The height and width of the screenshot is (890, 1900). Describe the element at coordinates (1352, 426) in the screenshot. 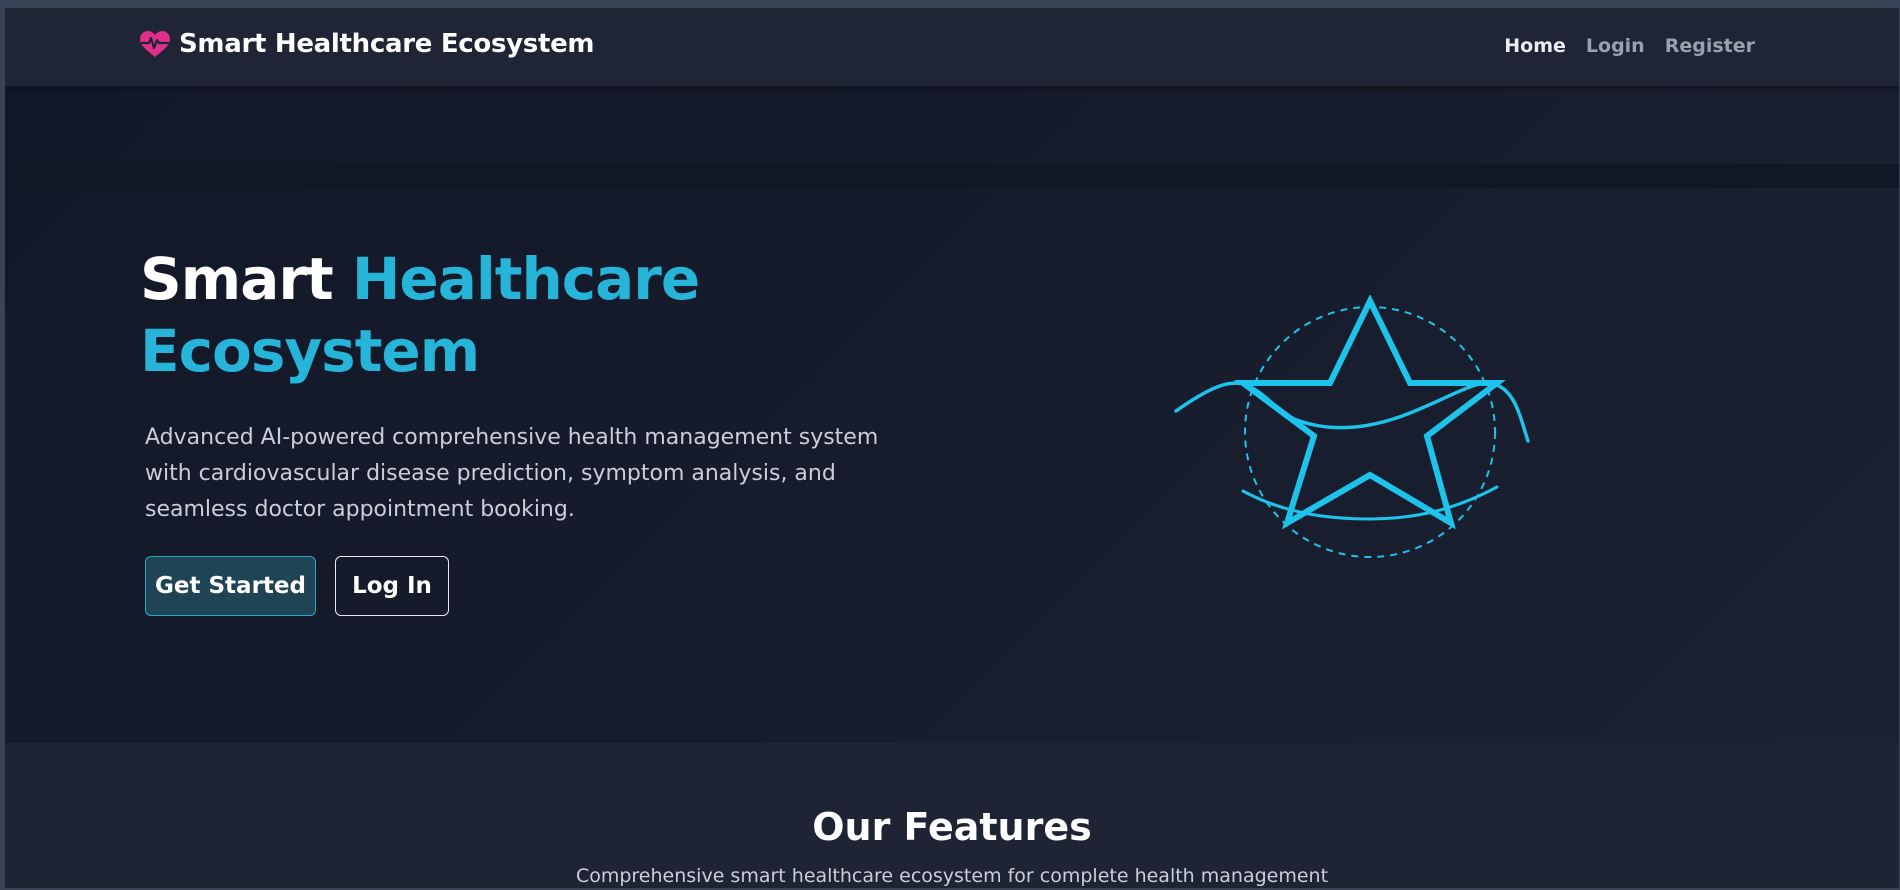

I see `star-wave-icon` at that location.